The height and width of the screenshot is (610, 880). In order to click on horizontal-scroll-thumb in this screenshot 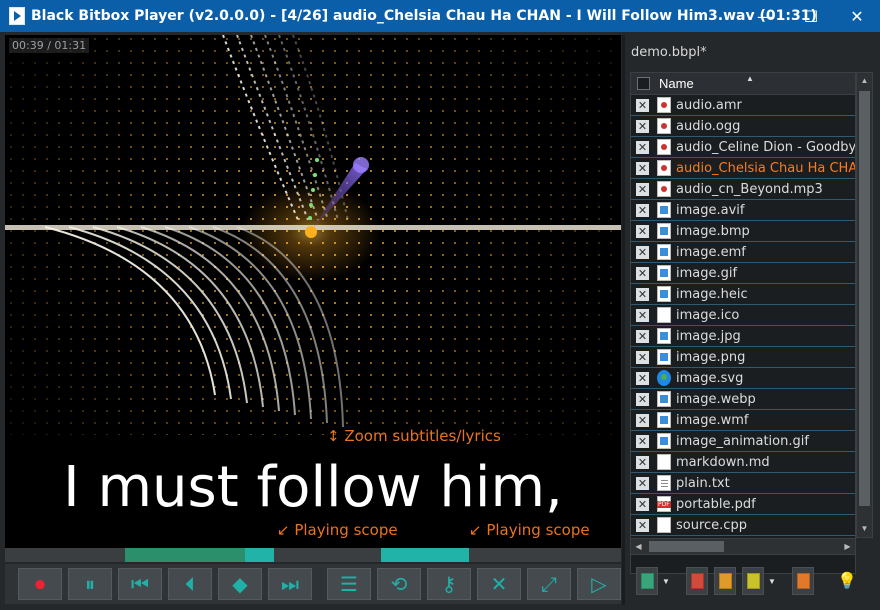, I will do `click(686, 546)`.